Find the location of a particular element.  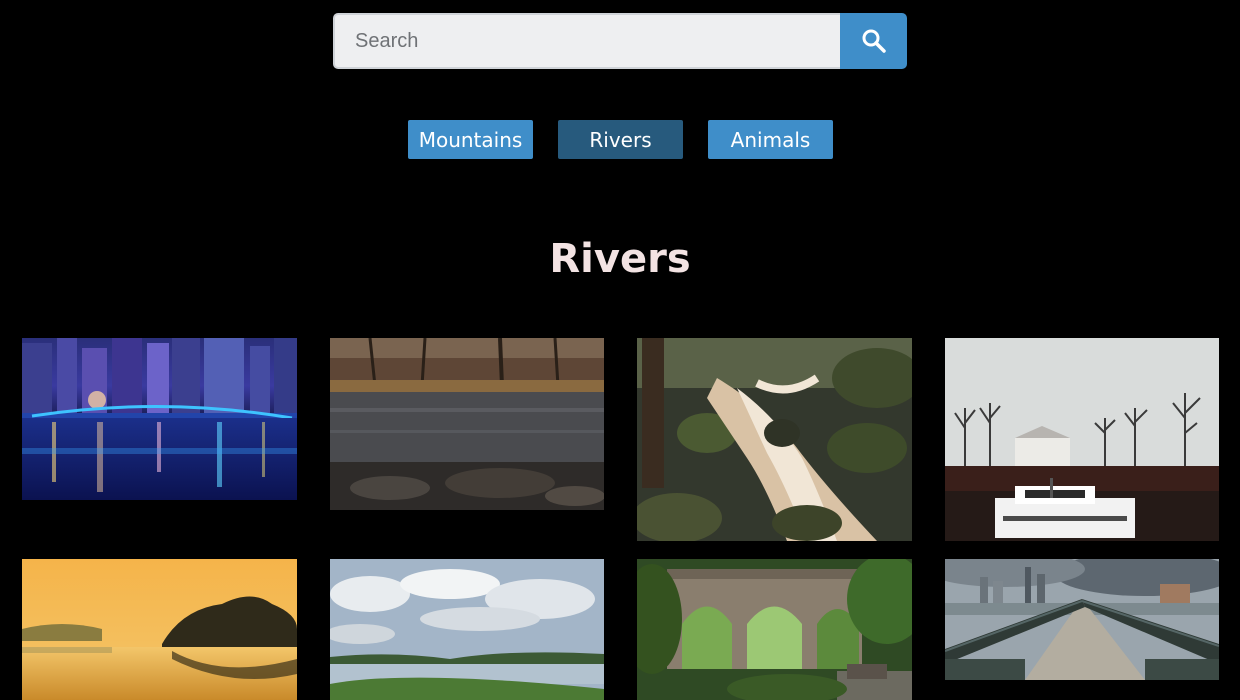

photo-forest-river is located at coordinates (467, 424).